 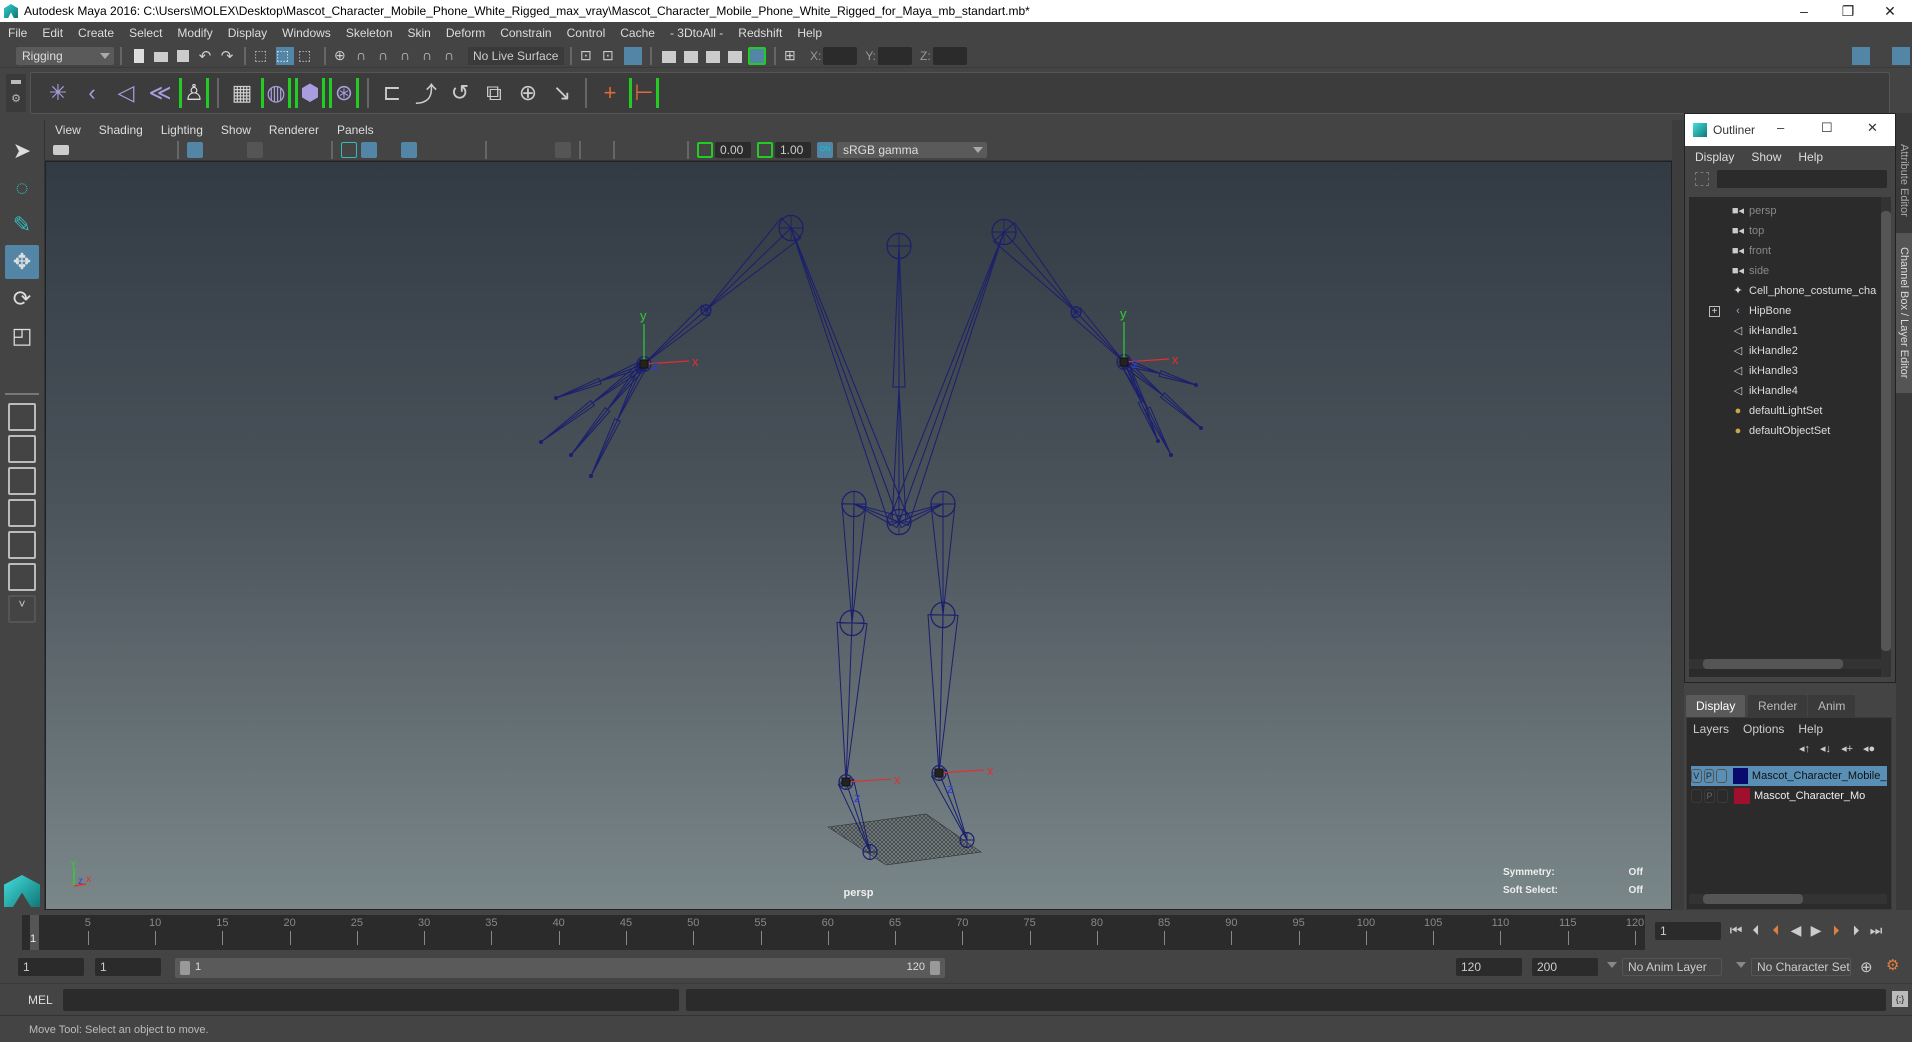 I want to click on new-scene-icon, so click(x=139, y=55).